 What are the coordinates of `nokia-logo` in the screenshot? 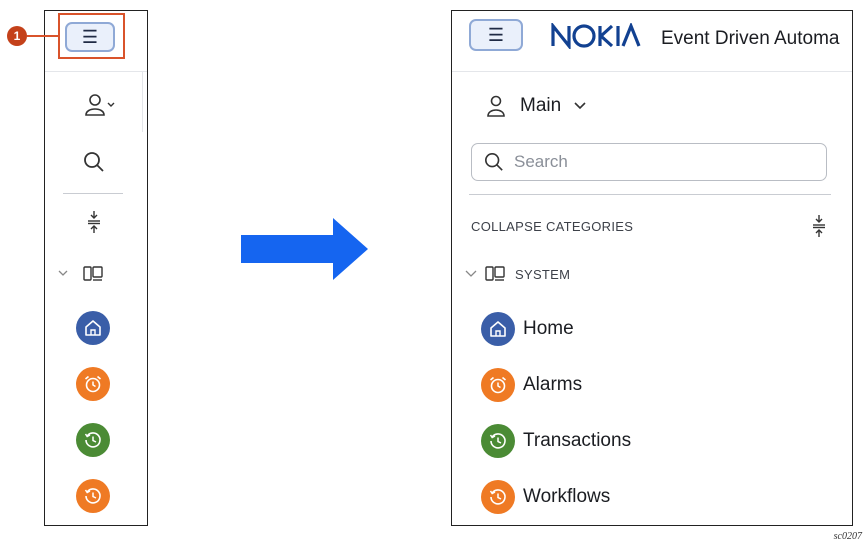 It's located at (596, 36).